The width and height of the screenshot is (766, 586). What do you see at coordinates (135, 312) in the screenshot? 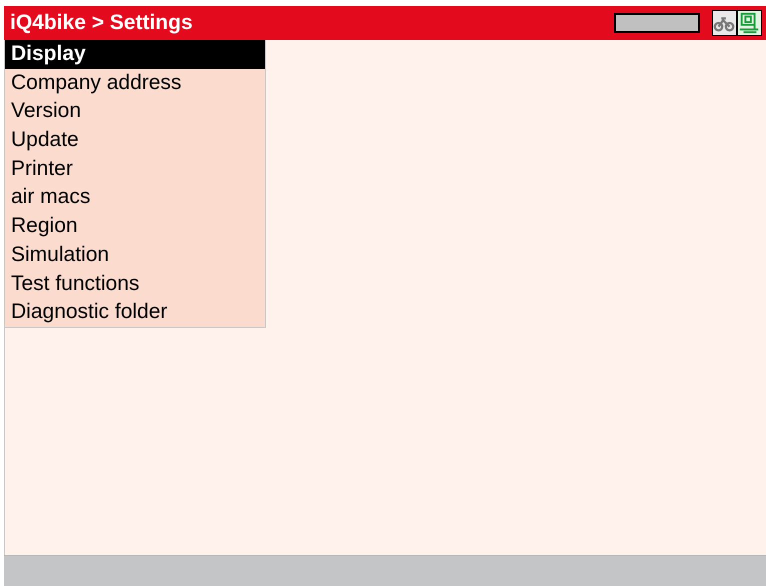
I see `menu-item: Diagnostic folder` at bounding box center [135, 312].